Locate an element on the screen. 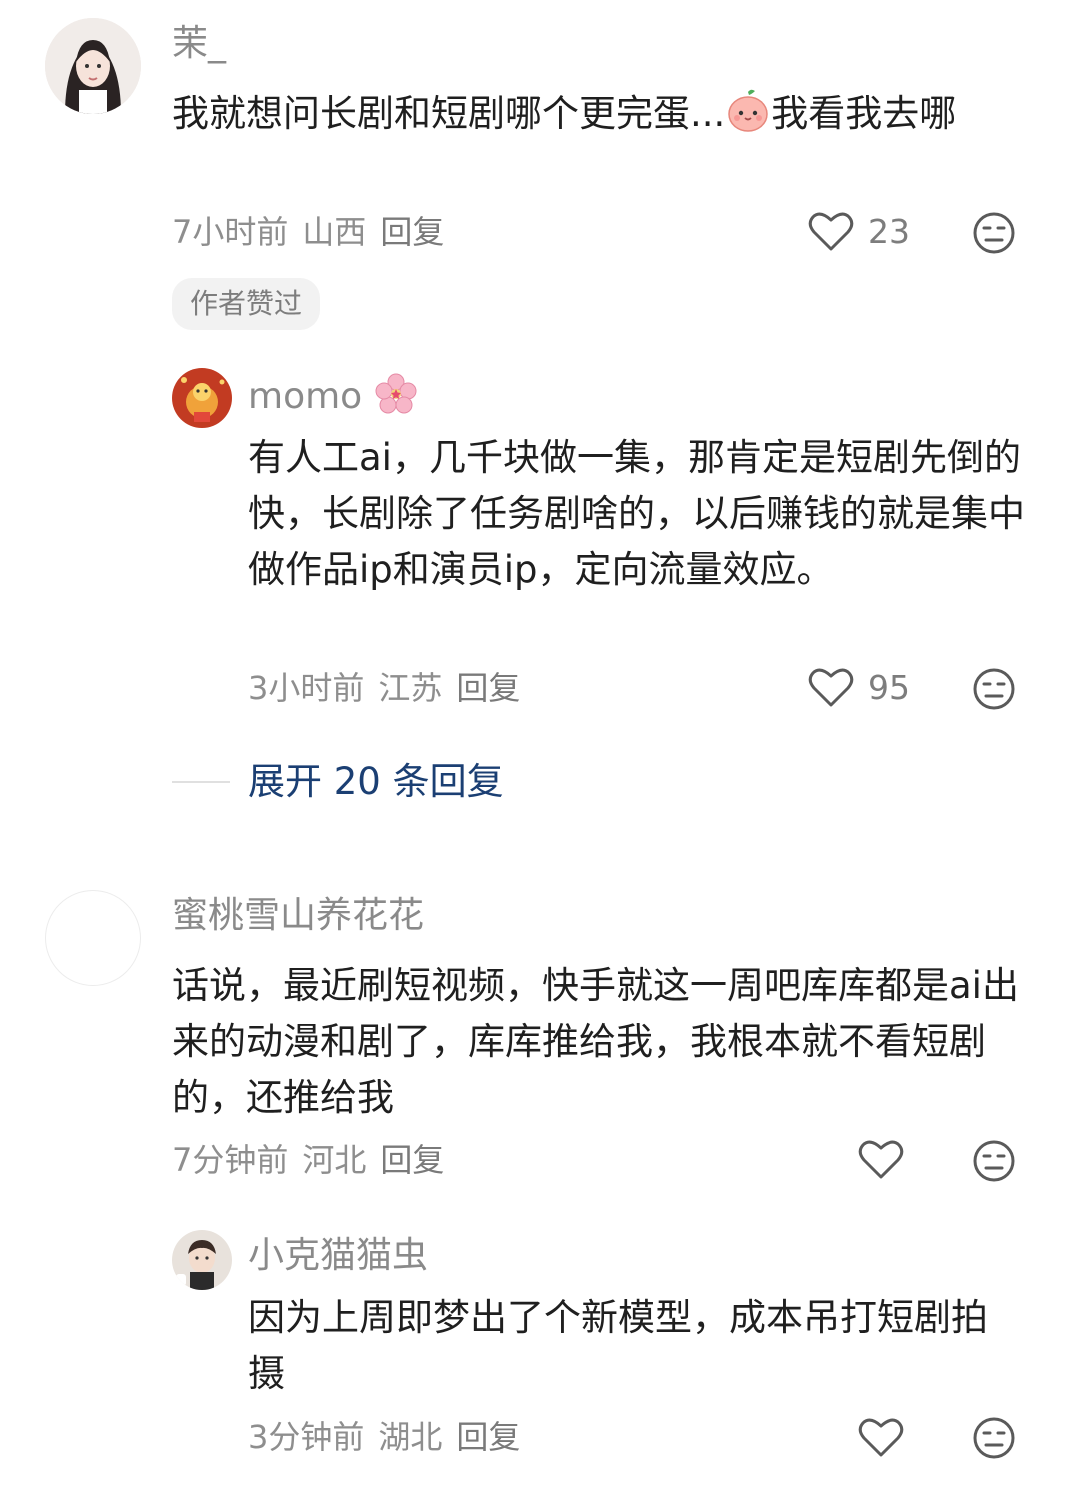 This screenshot has height=1494, width=1080. like-count: 95 is located at coordinates (889, 687).